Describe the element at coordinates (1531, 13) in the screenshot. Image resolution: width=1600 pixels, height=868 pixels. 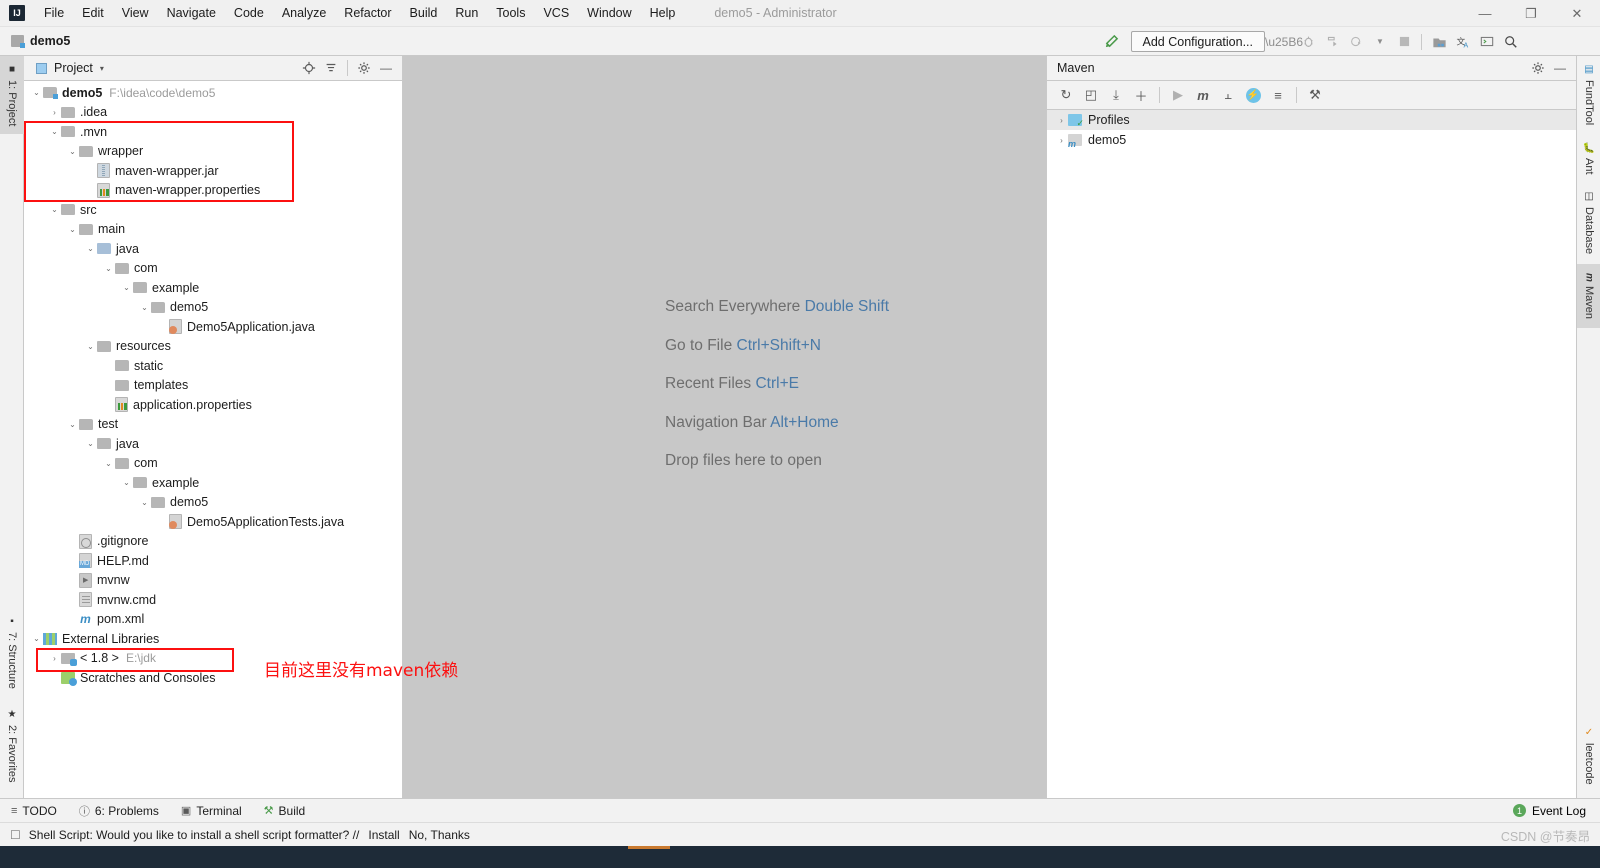
I see `maximize-button: ❐` at that location.